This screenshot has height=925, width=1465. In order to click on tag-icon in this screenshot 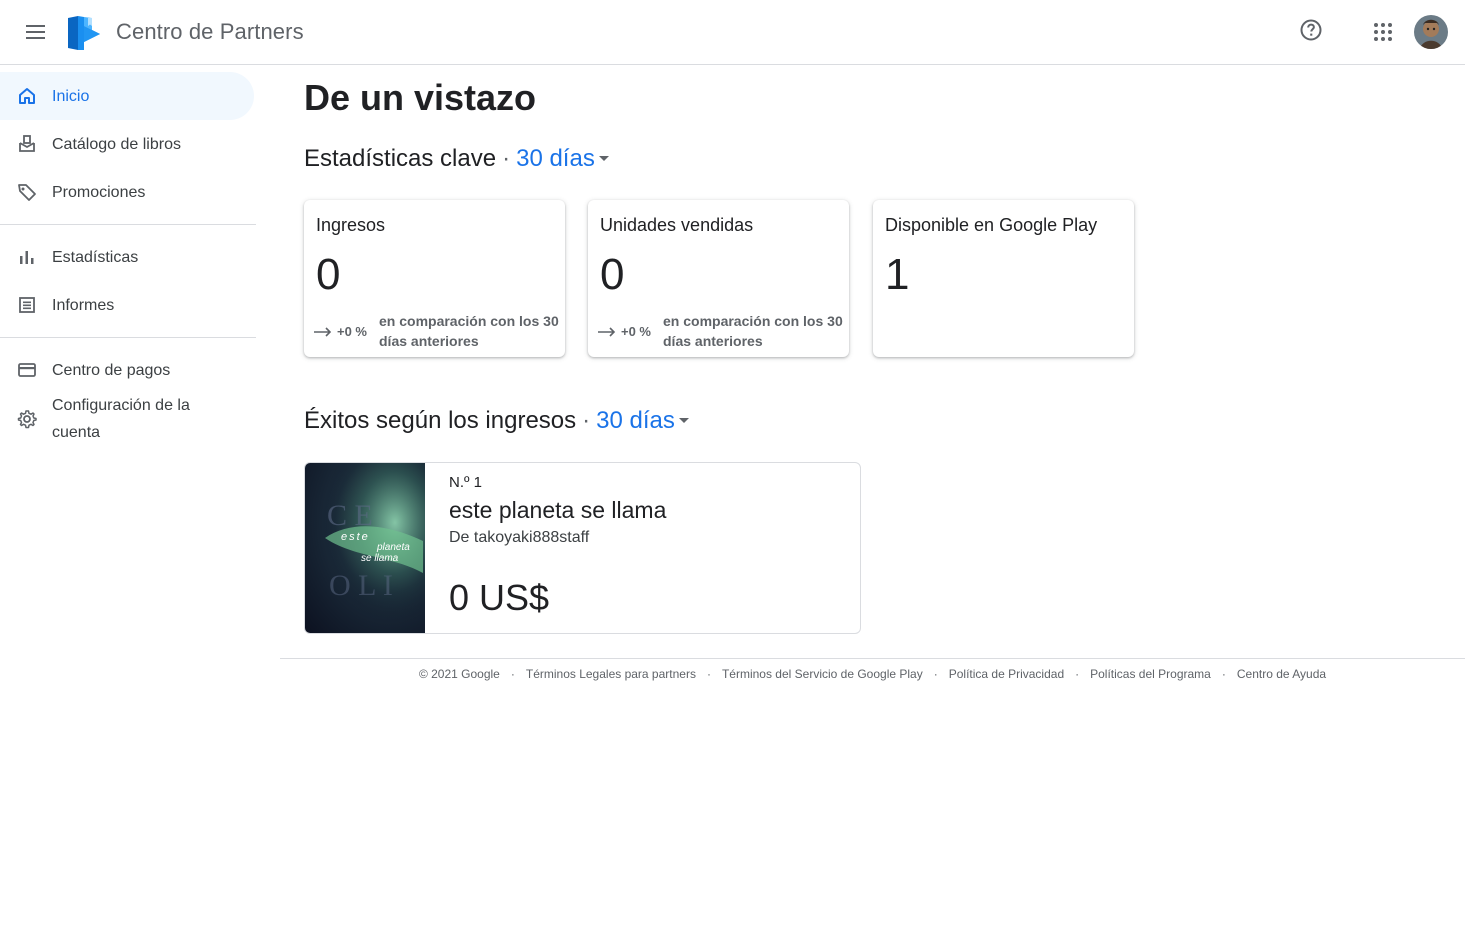, I will do `click(27, 192)`.